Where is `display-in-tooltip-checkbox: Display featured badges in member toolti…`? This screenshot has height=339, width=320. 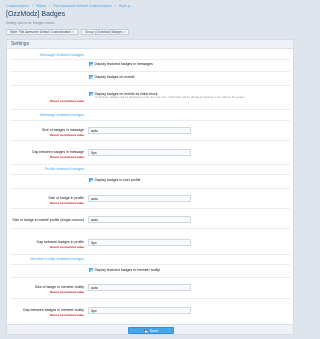 display-in-tooltip-checkbox: Display featured badges in member toolti… is located at coordinates (124, 270).